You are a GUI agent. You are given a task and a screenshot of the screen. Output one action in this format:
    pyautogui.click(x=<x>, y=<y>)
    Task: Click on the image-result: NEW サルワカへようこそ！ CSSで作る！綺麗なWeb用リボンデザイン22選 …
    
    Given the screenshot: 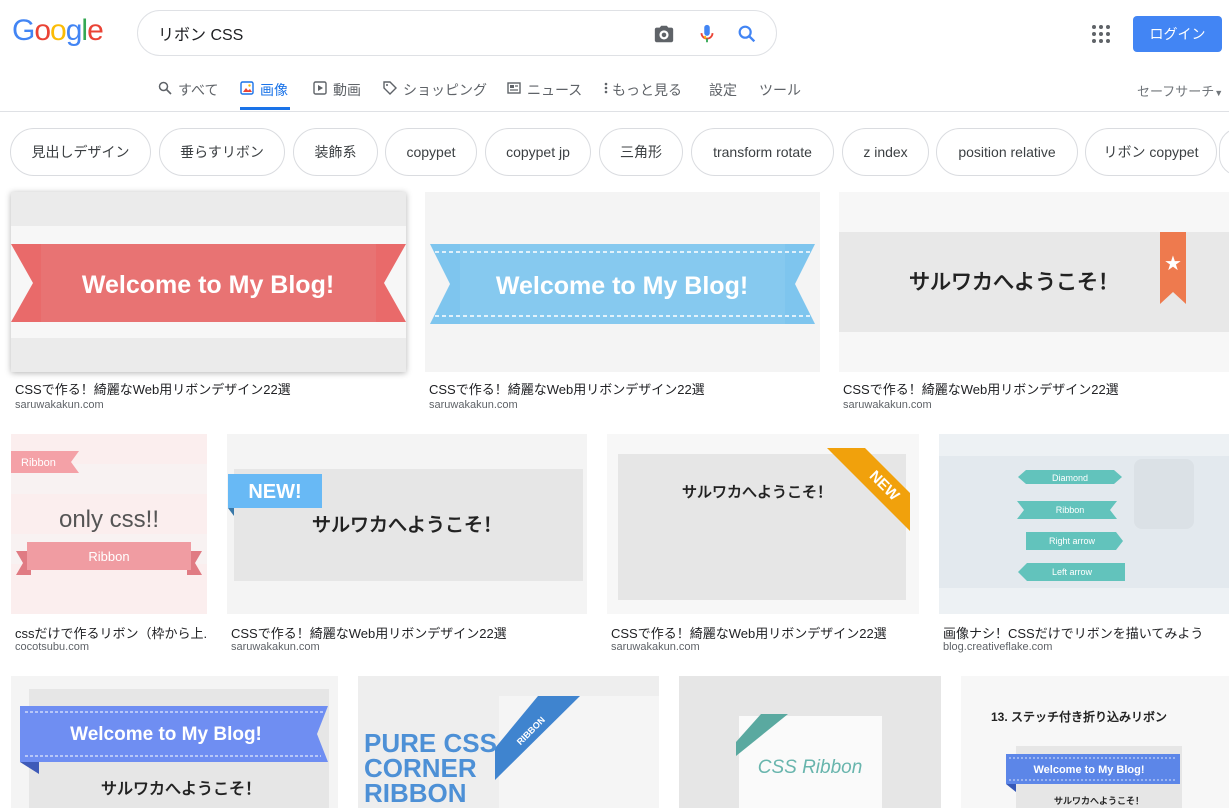 What is the action you would take?
    pyautogui.click(x=763, y=545)
    